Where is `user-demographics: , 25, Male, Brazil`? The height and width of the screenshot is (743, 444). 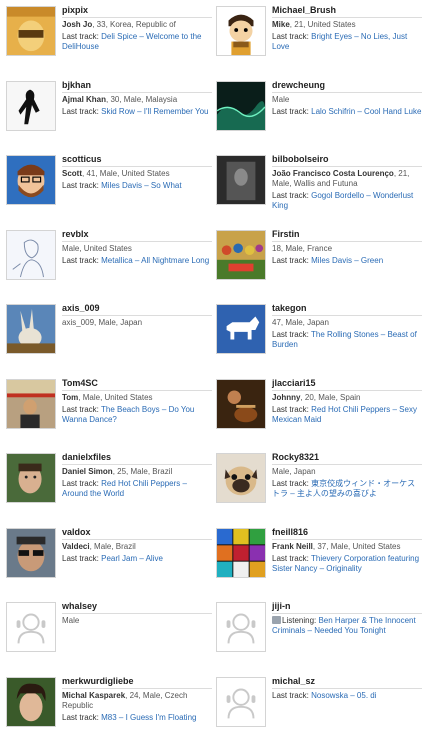
user-demographics: , 25, Male, Brazil is located at coordinates (142, 471).